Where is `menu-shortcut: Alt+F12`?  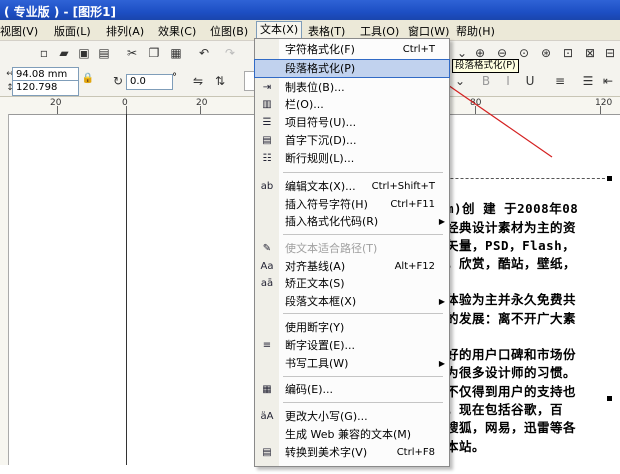
menu-shortcut: Alt+F12 is located at coordinates (414, 266).